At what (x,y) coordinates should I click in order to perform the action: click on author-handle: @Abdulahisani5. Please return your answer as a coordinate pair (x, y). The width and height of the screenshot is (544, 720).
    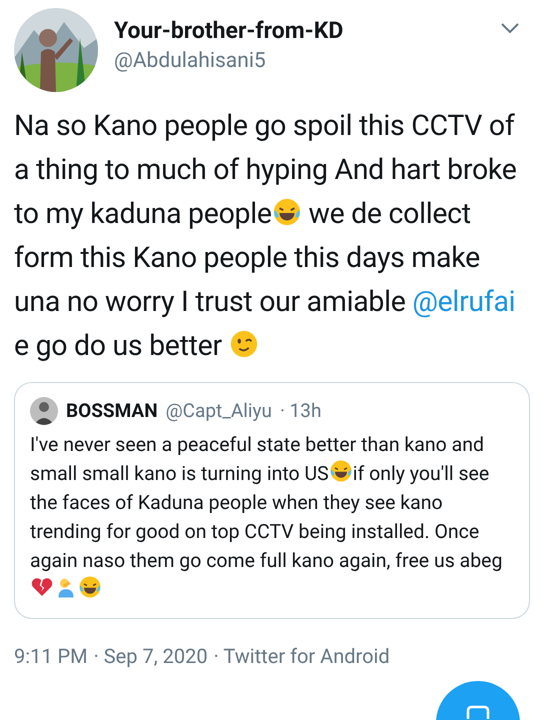
    Looking at the image, I should click on (190, 61).